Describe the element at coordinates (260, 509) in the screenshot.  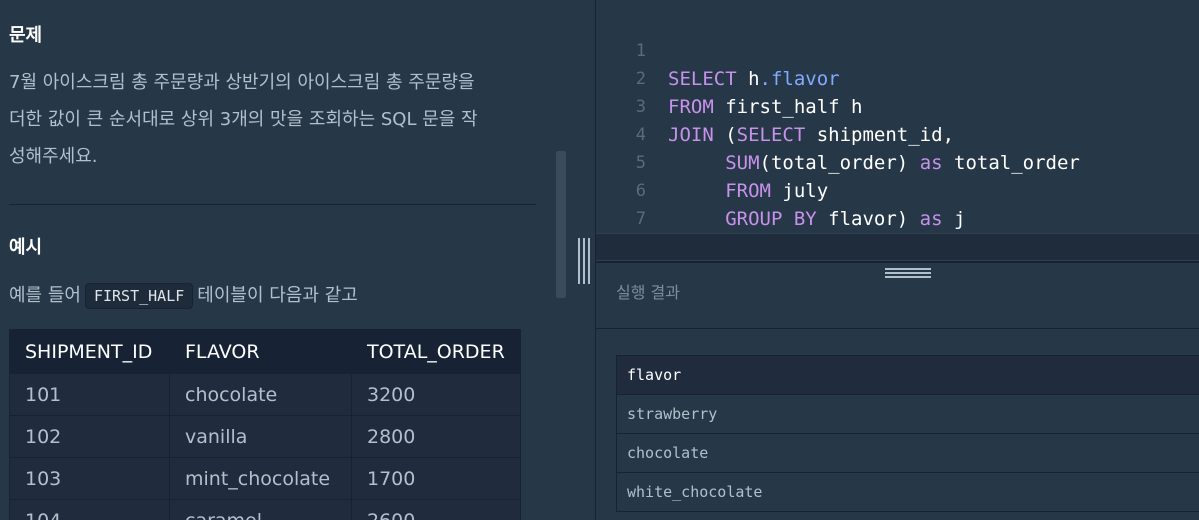
I see `table-cell: caramel` at that location.